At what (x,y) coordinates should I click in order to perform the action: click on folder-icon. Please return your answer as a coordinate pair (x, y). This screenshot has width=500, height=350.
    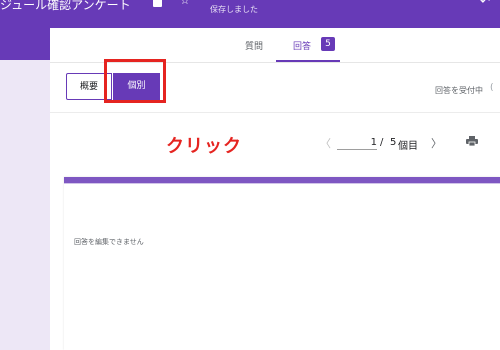
    Looking at the image, I should click on (157, 3).